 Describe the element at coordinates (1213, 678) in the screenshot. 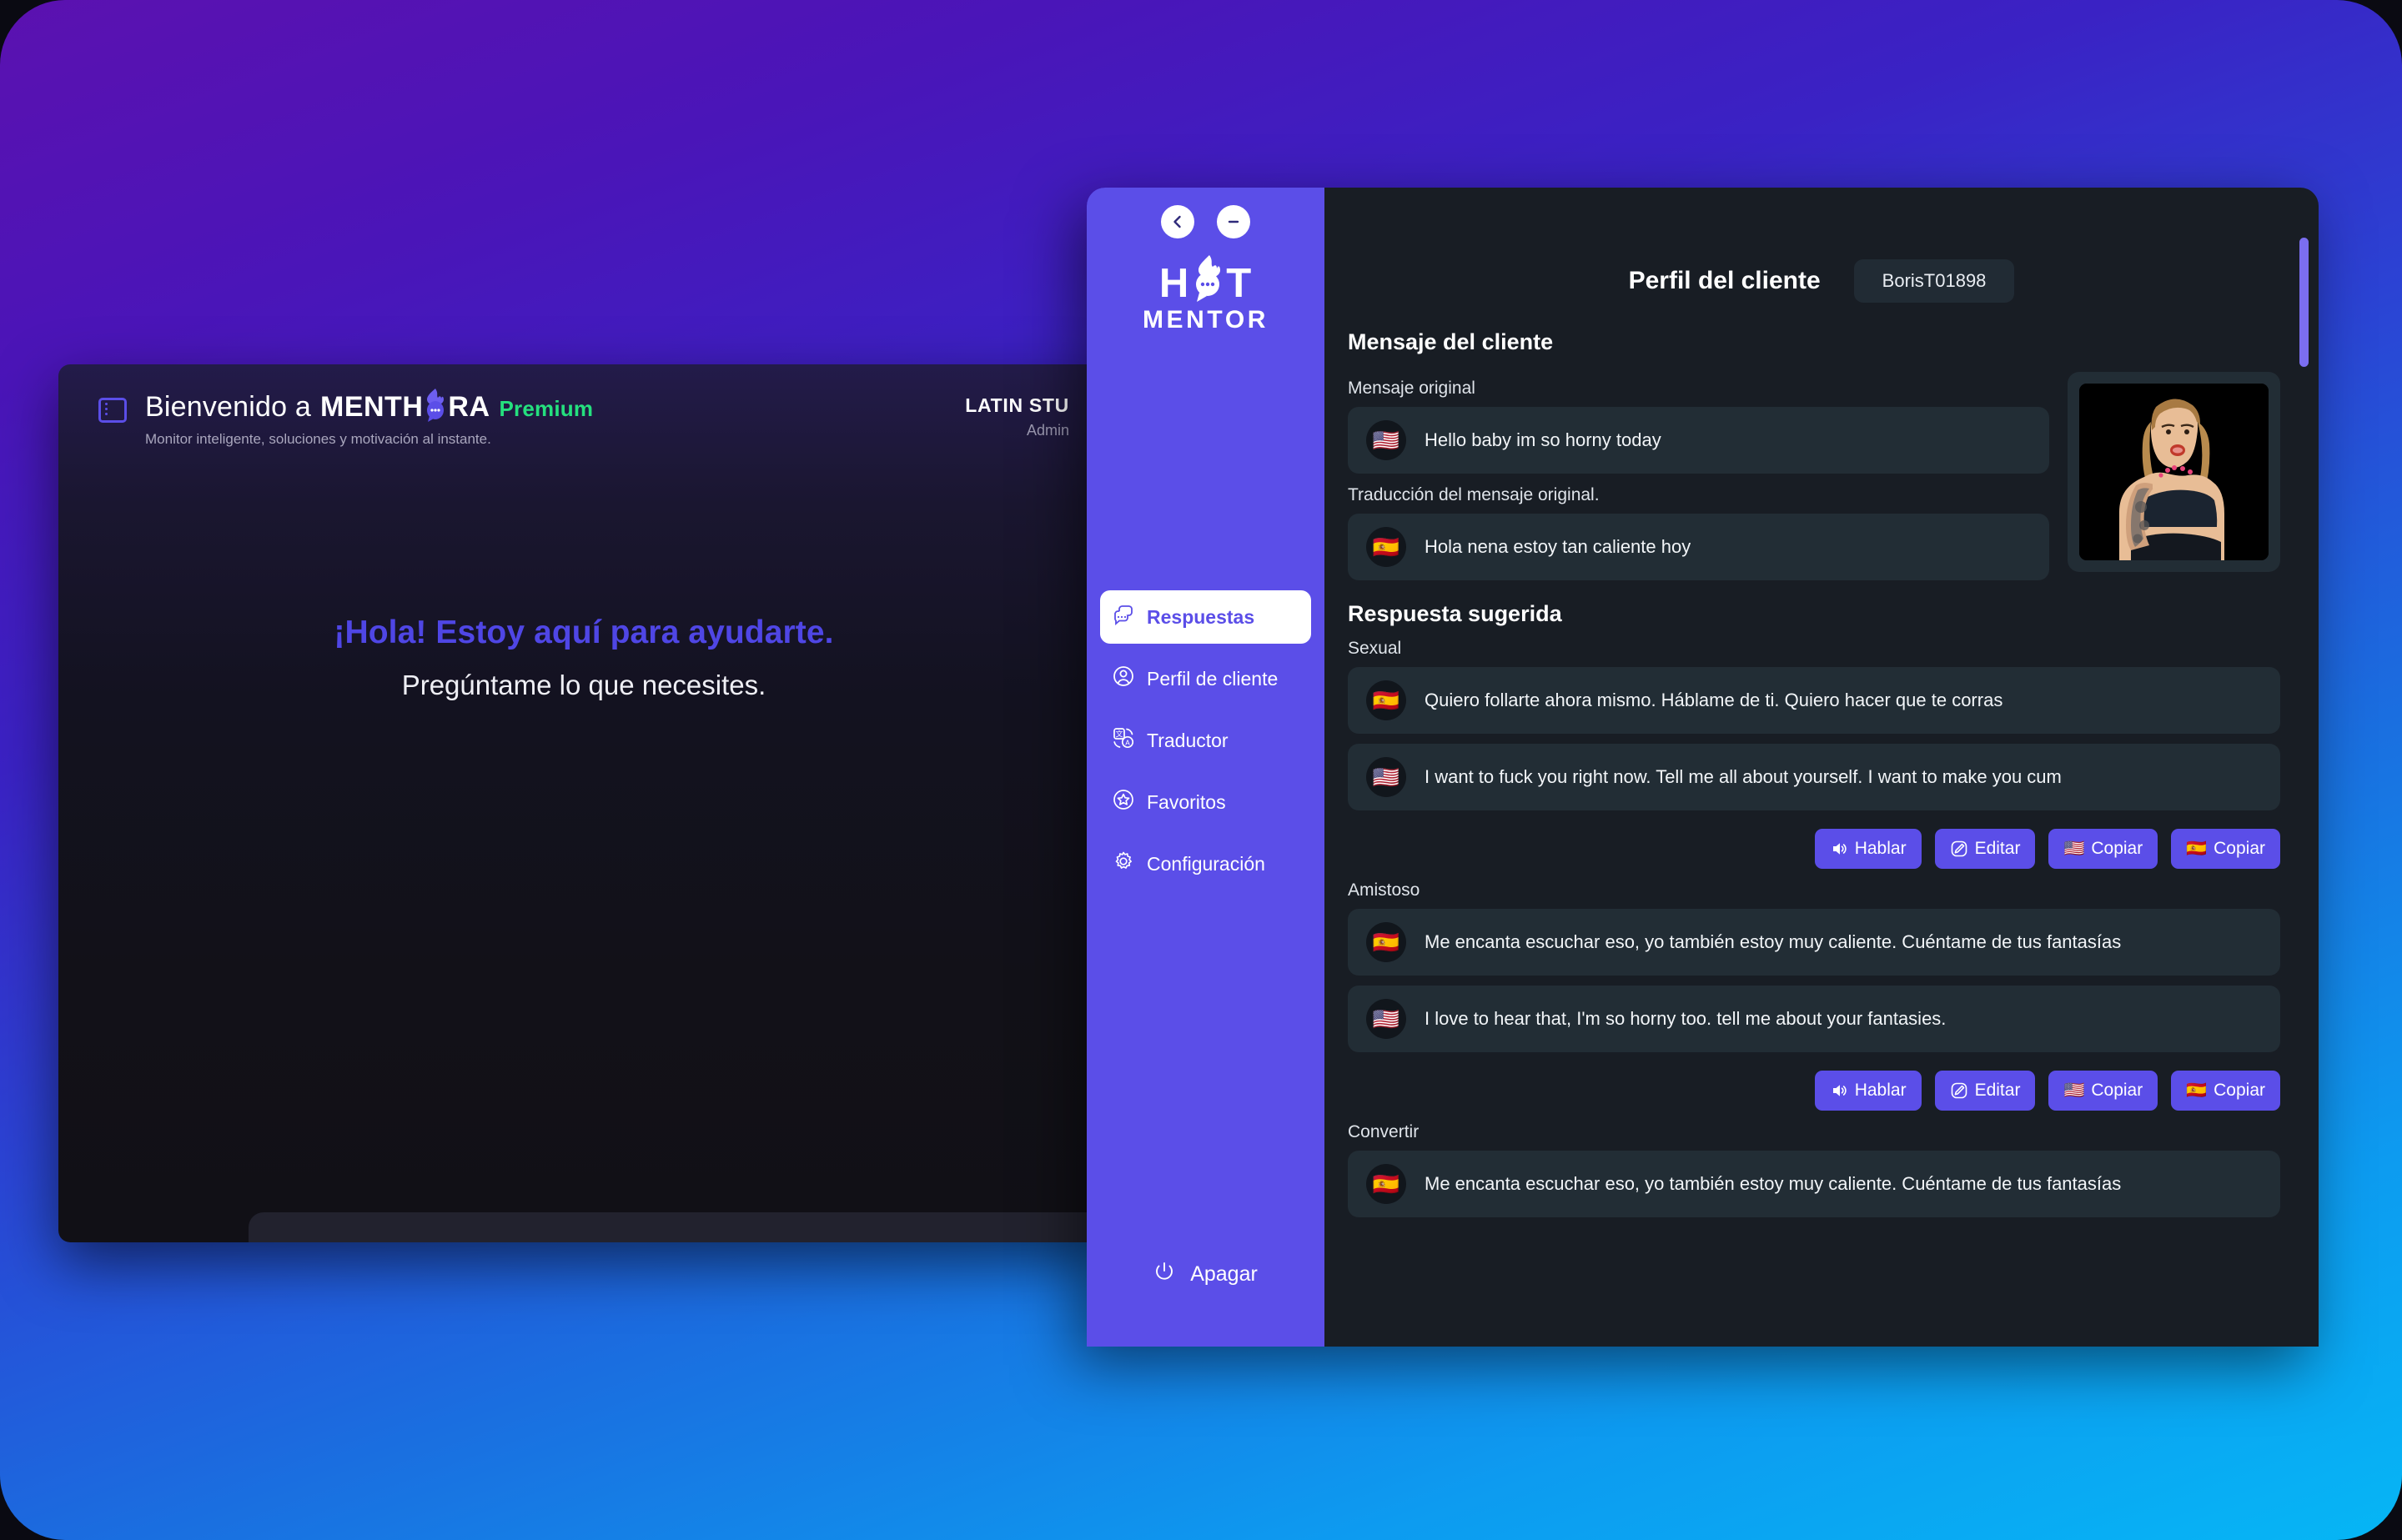

I see `sidebar-item-label: Perfil de cliente` at that location.